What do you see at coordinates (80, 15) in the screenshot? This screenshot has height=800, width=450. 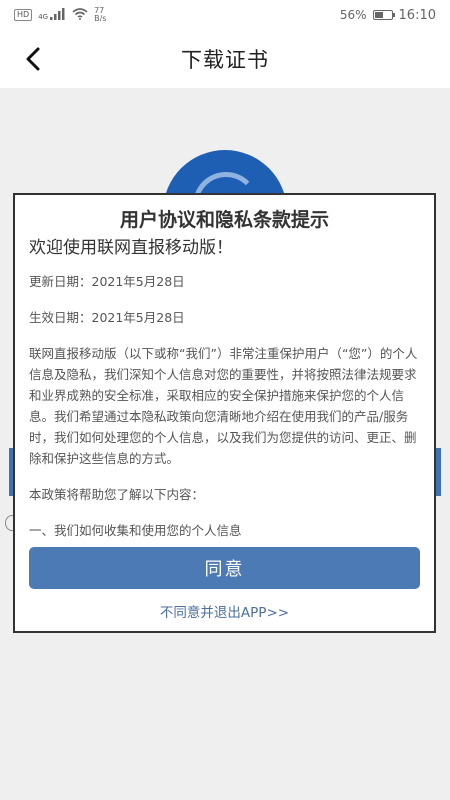 I see `wifi-icon` at bounding box center [80, 15].